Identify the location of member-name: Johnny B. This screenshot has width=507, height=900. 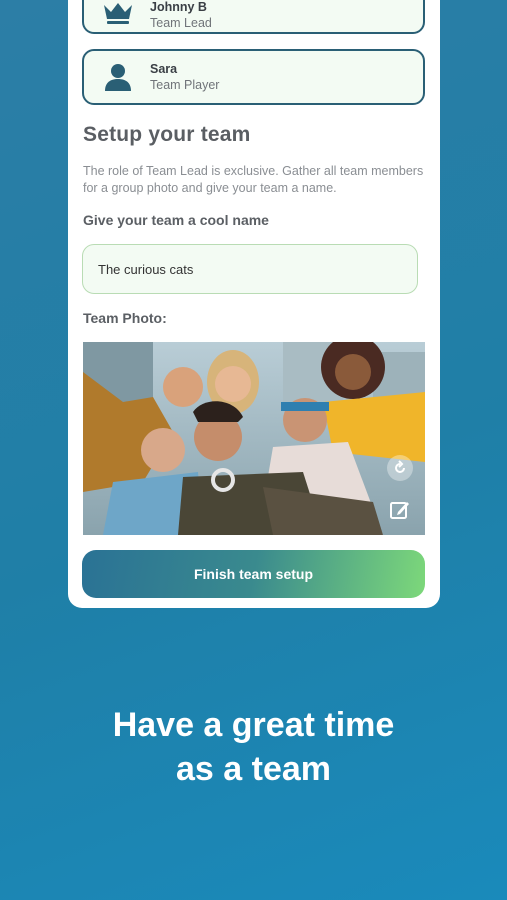
(178, 7).